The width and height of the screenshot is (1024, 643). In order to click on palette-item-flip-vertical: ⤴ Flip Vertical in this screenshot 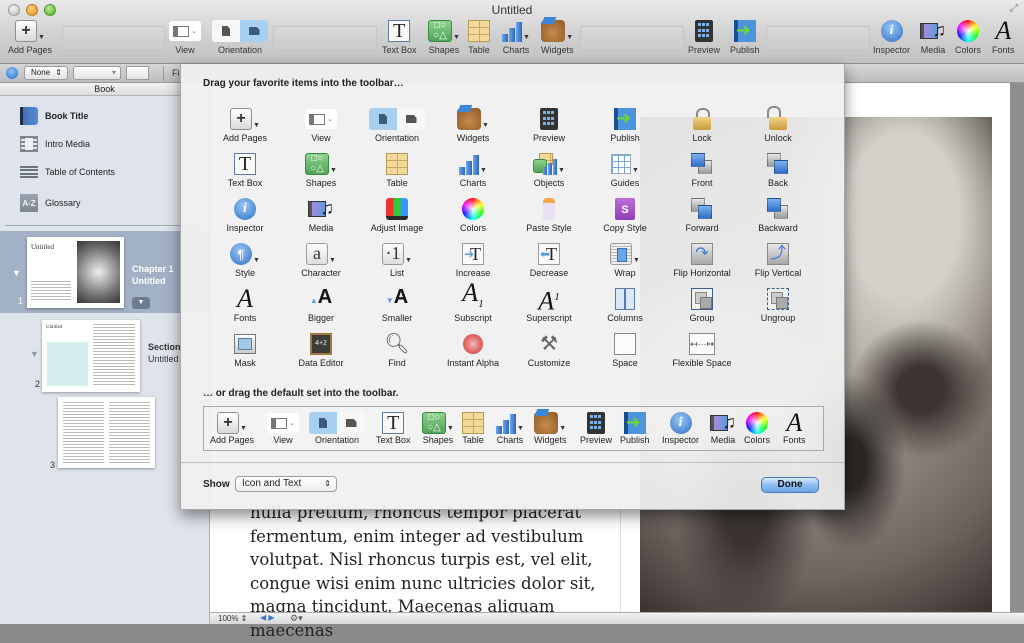, I will do `click(778, 259)`.